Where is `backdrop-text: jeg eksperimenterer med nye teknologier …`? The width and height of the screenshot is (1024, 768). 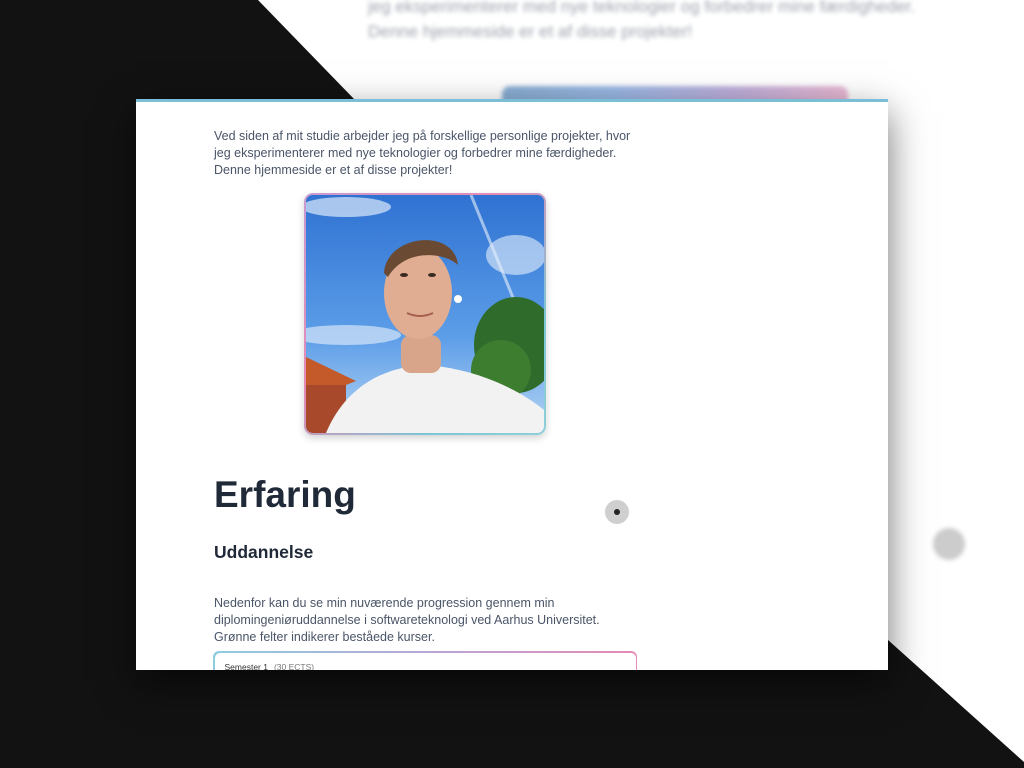
backdrop-text: jeg eksperimenterer med nye teknologier … is located at coordinates (668, 22).